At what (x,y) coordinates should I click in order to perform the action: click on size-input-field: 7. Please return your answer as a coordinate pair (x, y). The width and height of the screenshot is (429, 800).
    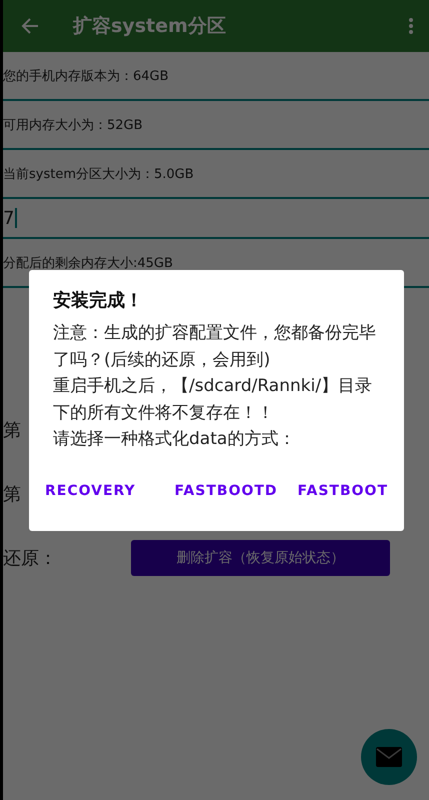
    Looking at the image, I should click on (216, 219).